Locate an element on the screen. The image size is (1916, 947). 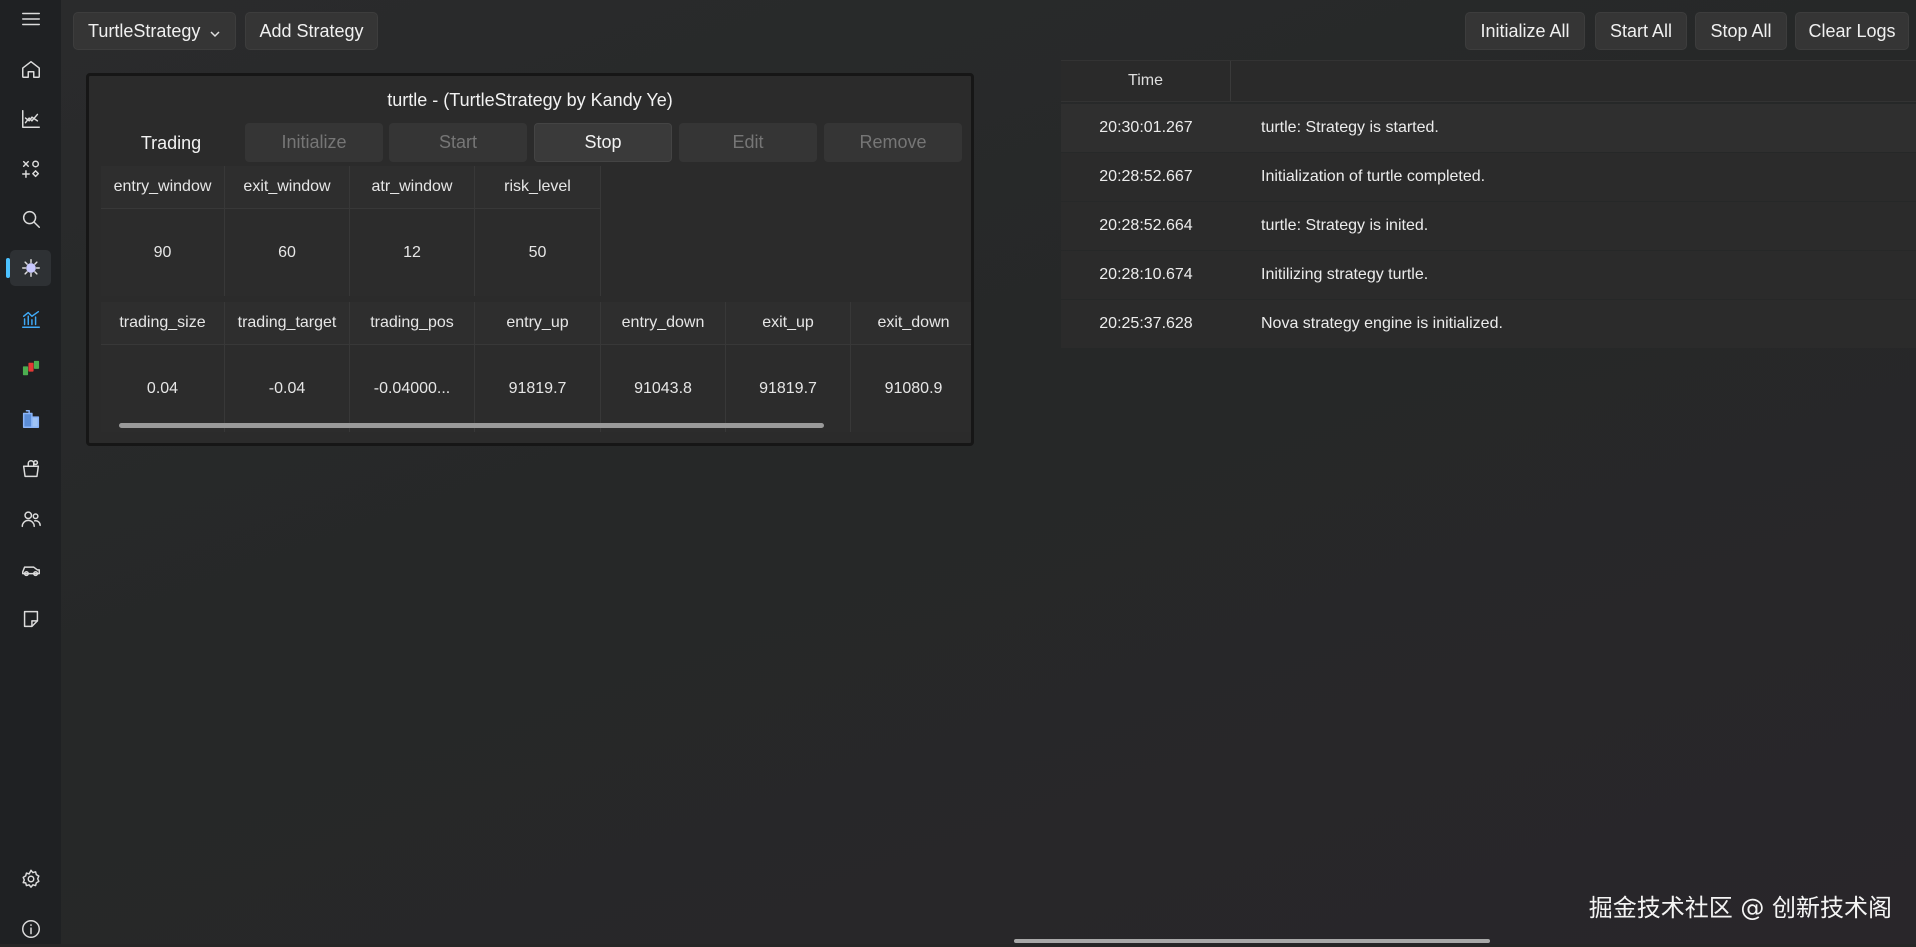
log-row-time: 20:28:52.664 is located at coordinates (1146, 225).